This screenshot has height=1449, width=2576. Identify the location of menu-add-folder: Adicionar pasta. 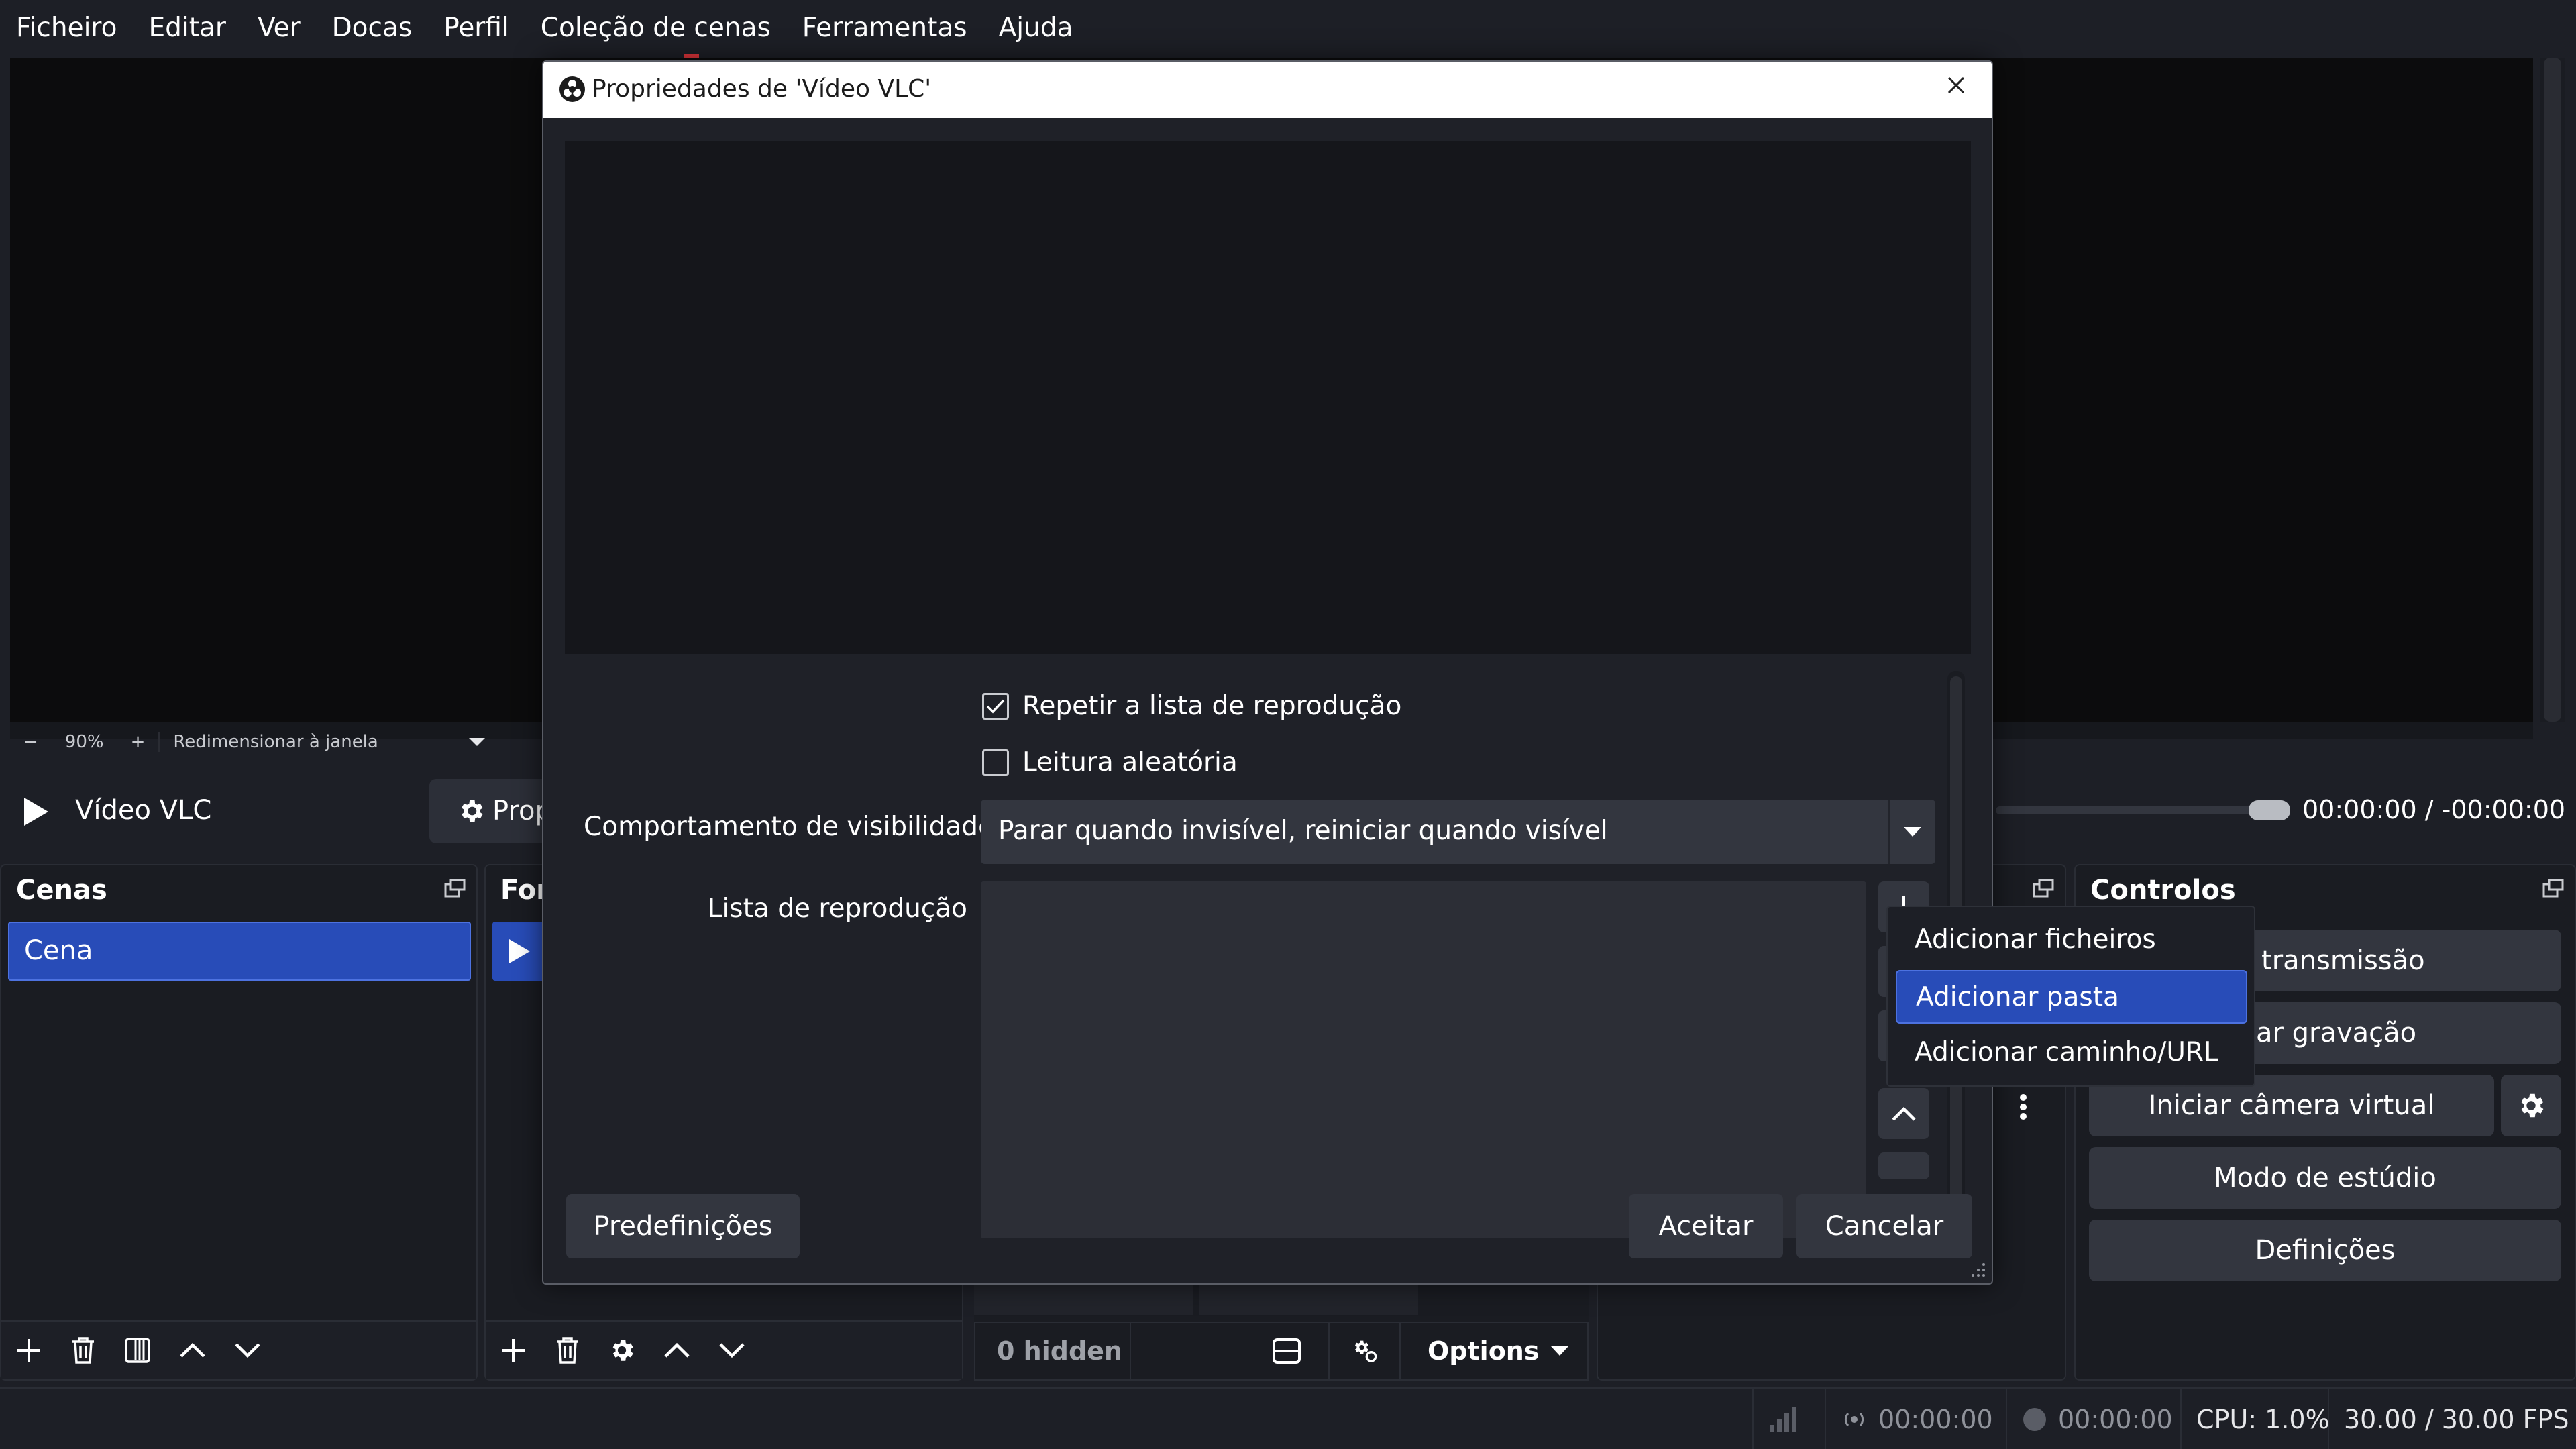
(2071, 997).